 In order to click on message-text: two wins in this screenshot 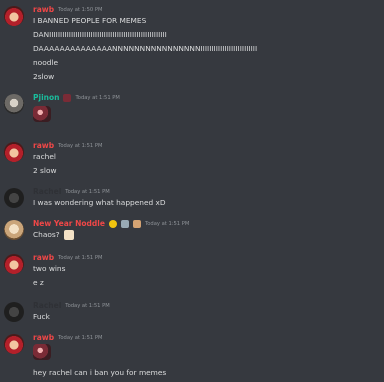, I will do `click(49, 268)`.